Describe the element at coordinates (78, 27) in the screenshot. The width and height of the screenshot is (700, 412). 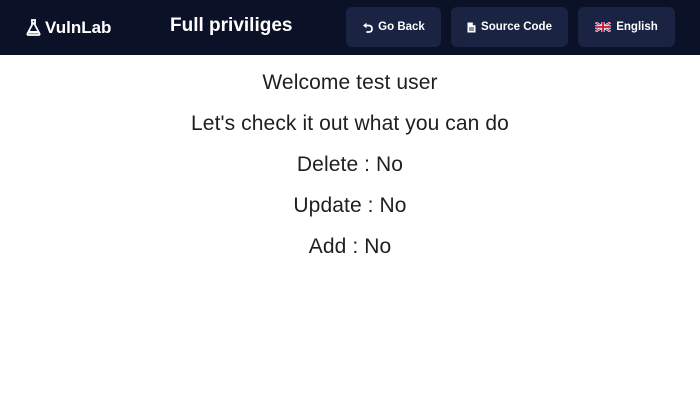
I see `brand-name: VulnLab` at that location.